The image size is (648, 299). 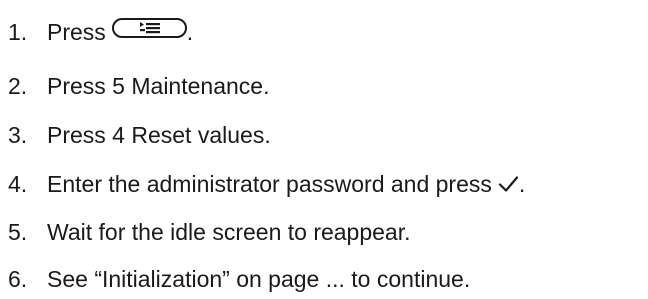 What do you see at coordinates (18, 231) in the screenshot?
I see `step-number: 5.` at bounding box center [18, 231].